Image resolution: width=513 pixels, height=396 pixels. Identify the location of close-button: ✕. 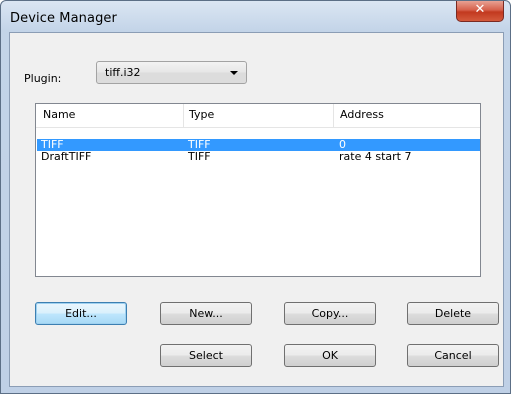
(480, 11).